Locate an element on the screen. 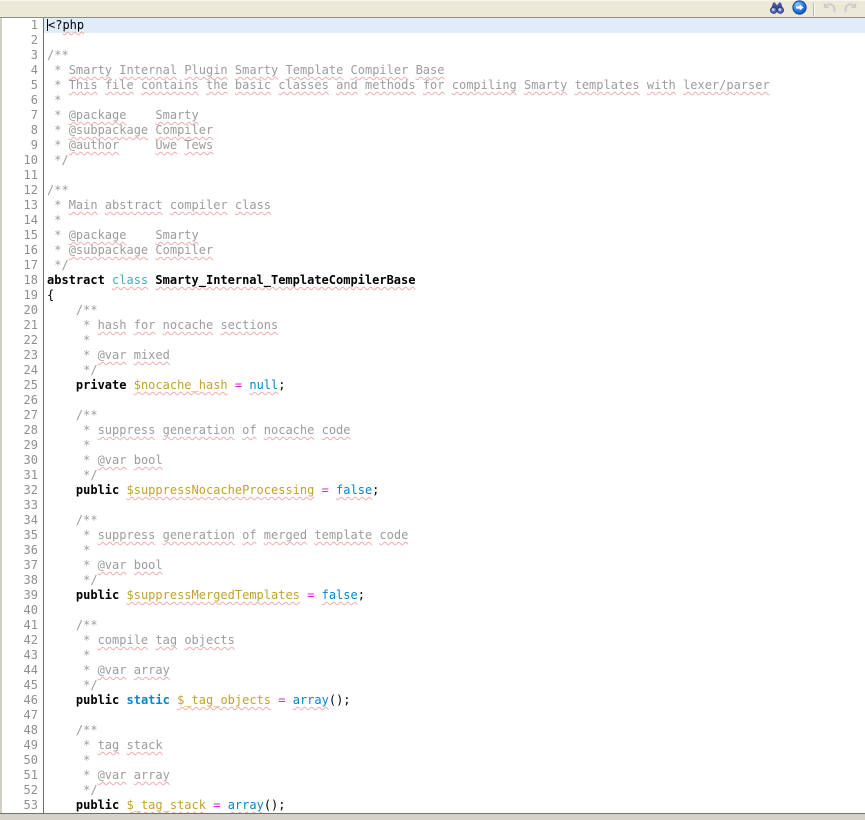  code-line: 22 * is located at coordinates (433, 340).